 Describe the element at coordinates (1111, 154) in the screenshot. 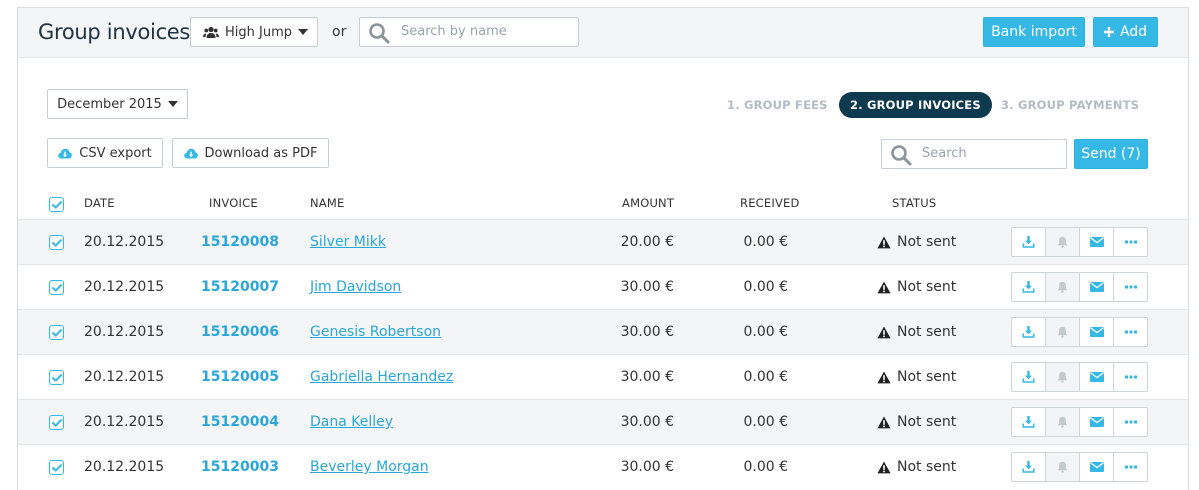

I see `send-button: Send (7)` at that location.